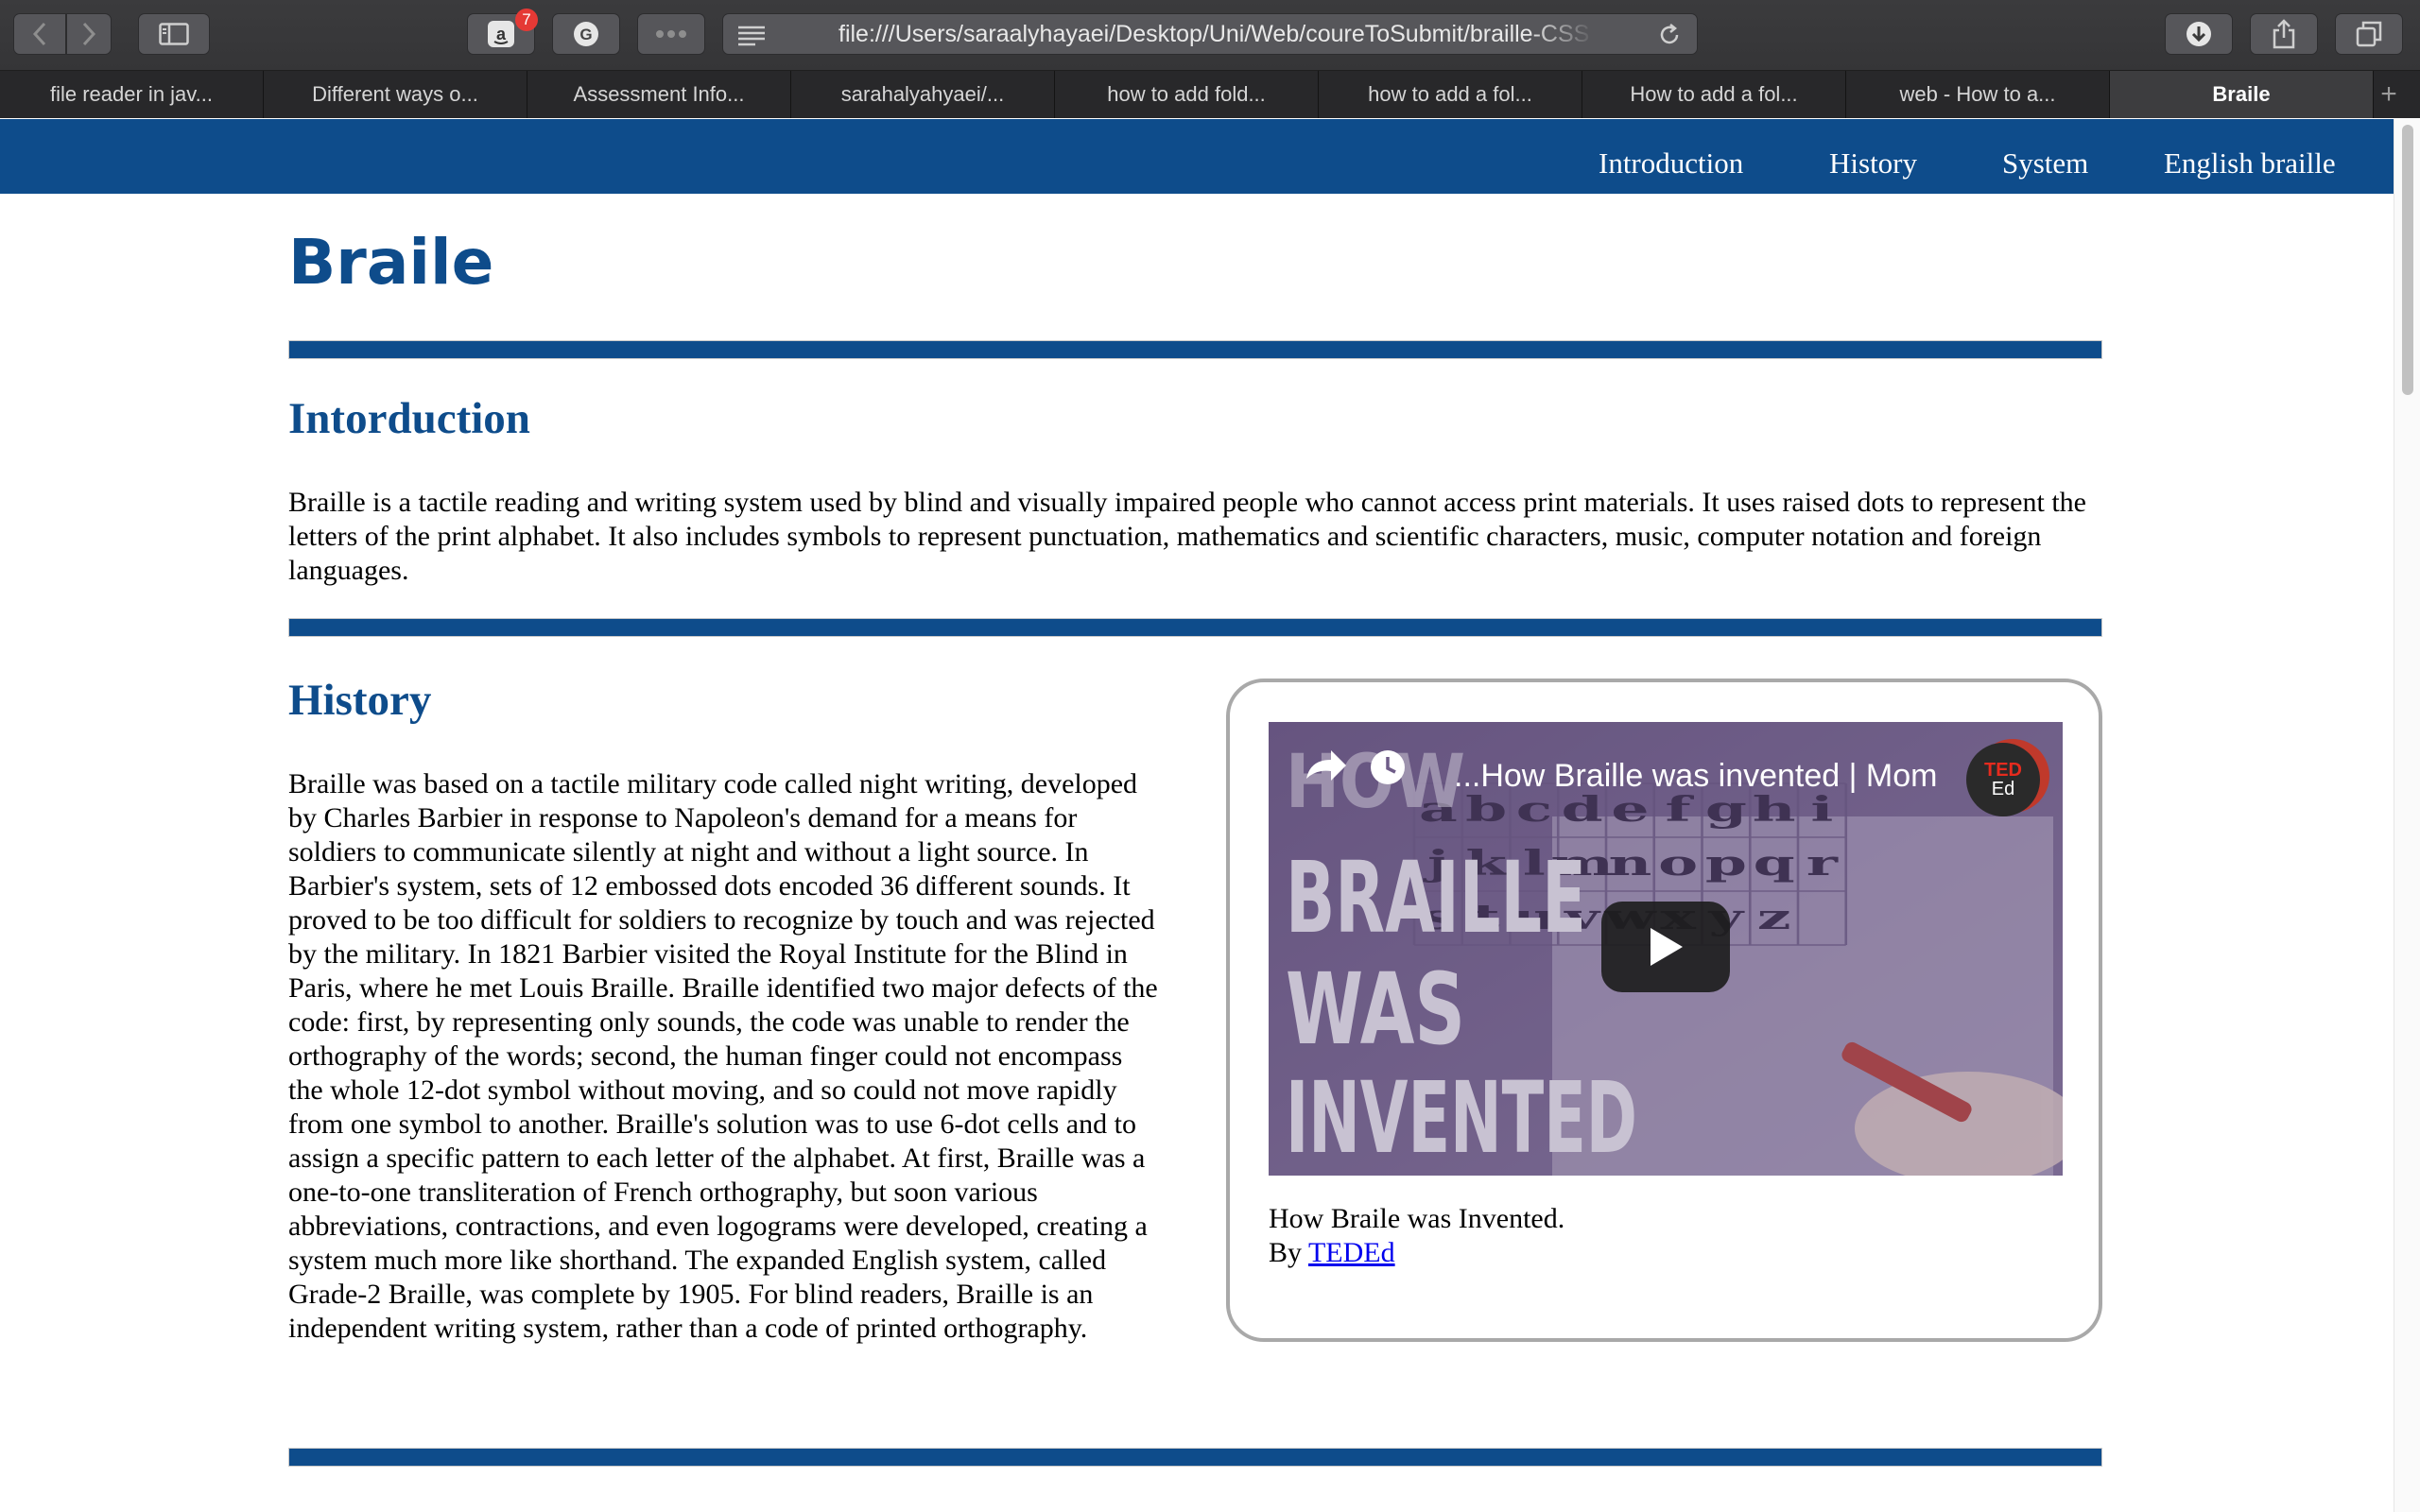 The image size is (2420, 1512). I want to click on amazon-extension-button: a 7, so click(502, 32).